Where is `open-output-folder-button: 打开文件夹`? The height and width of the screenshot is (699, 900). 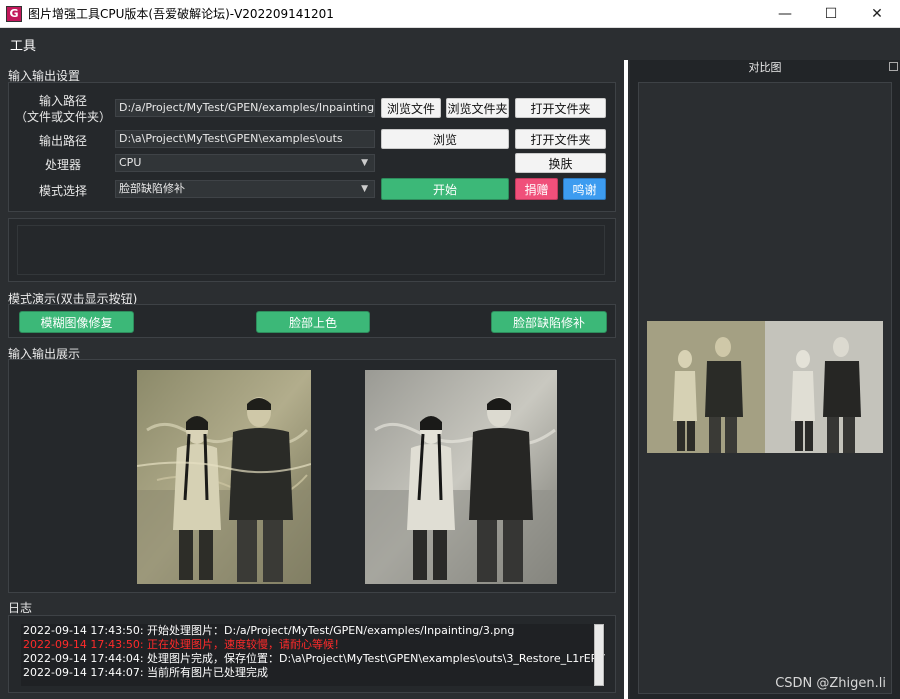
open-output-folder-button: 打开文件夹 is located at coordinates (560, 139).